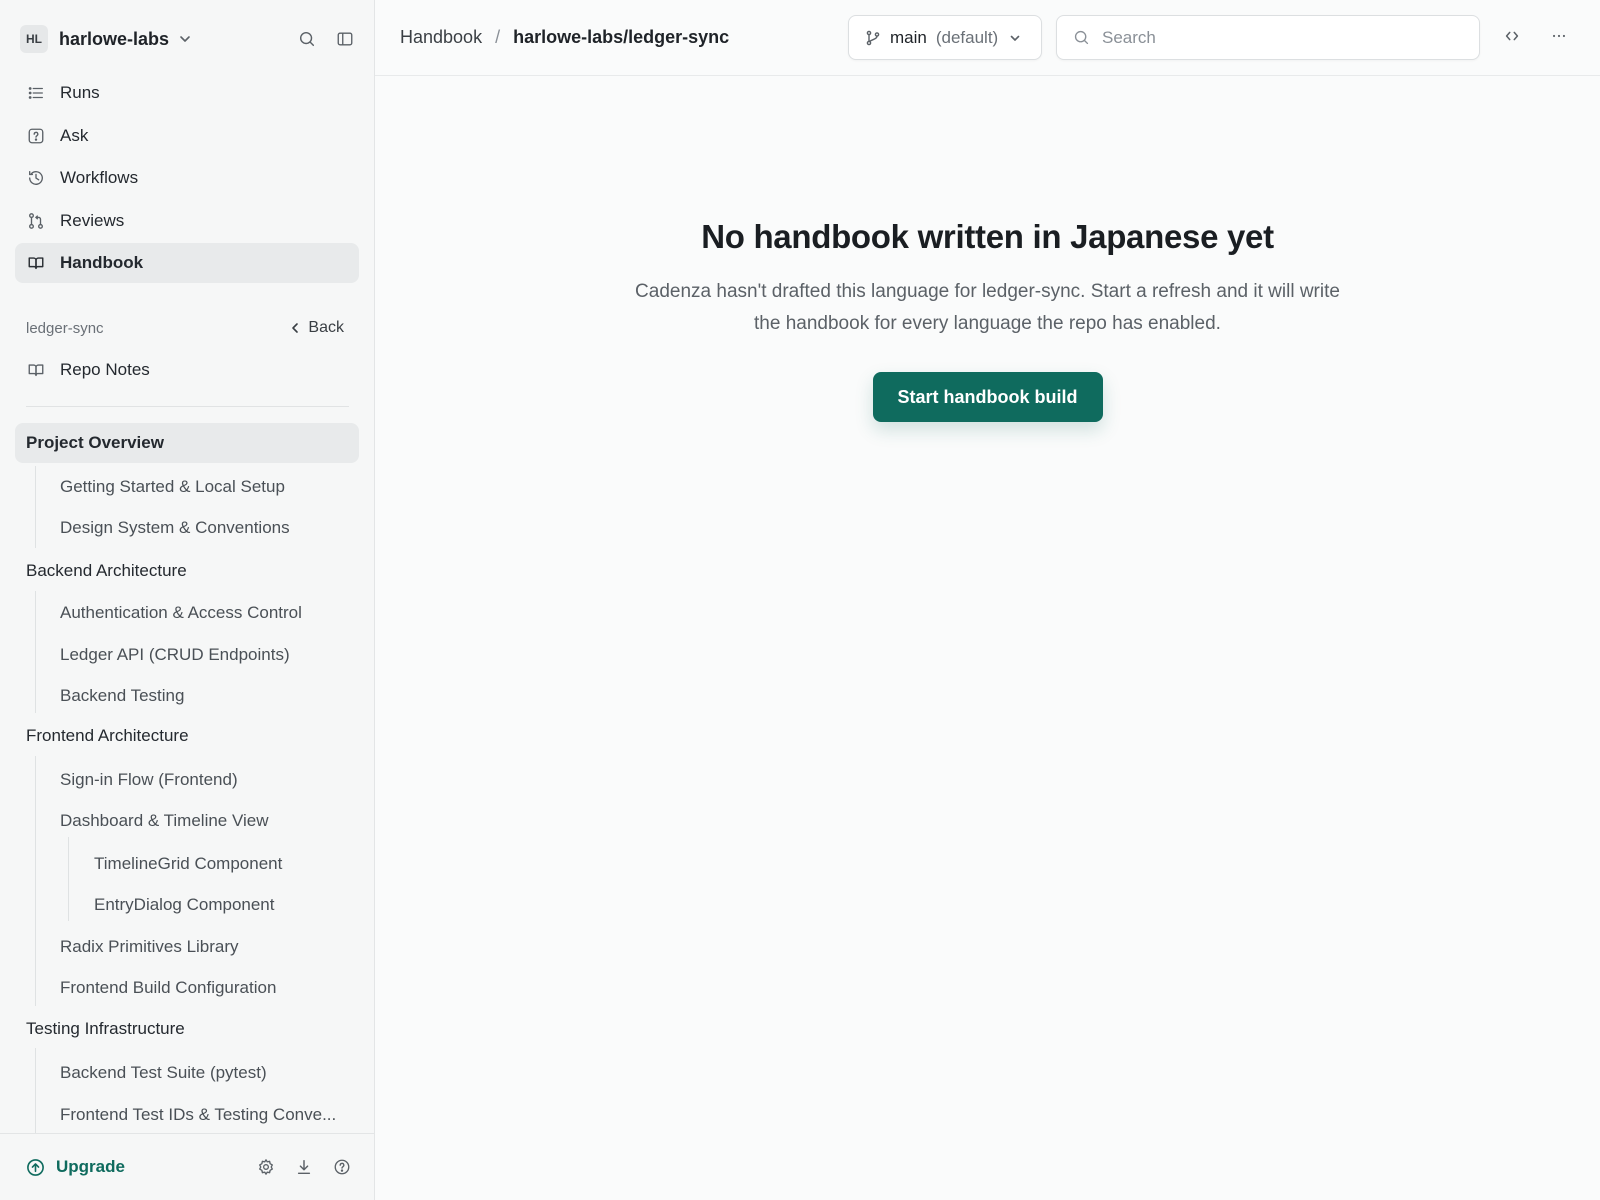 This screenshot has height=1200, width=1600. Describe the element at coordinates (80, 92) in the screenshot. I see `nav-item-label: Runs` at that location.